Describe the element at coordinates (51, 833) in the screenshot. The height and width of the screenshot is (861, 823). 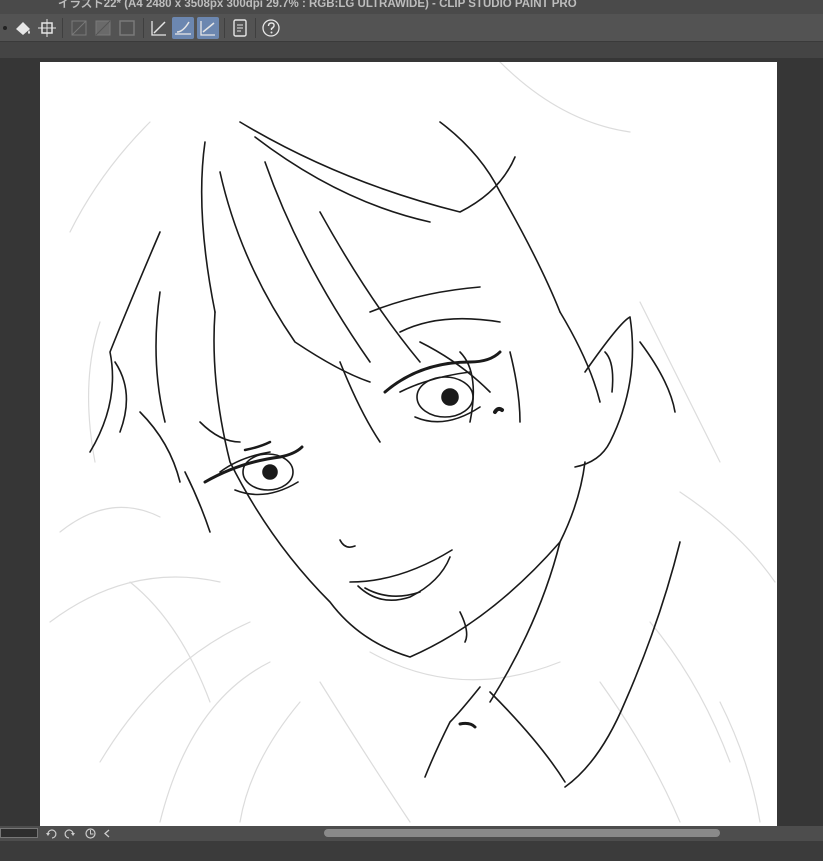
I see `rotate-left-icon` at that location.